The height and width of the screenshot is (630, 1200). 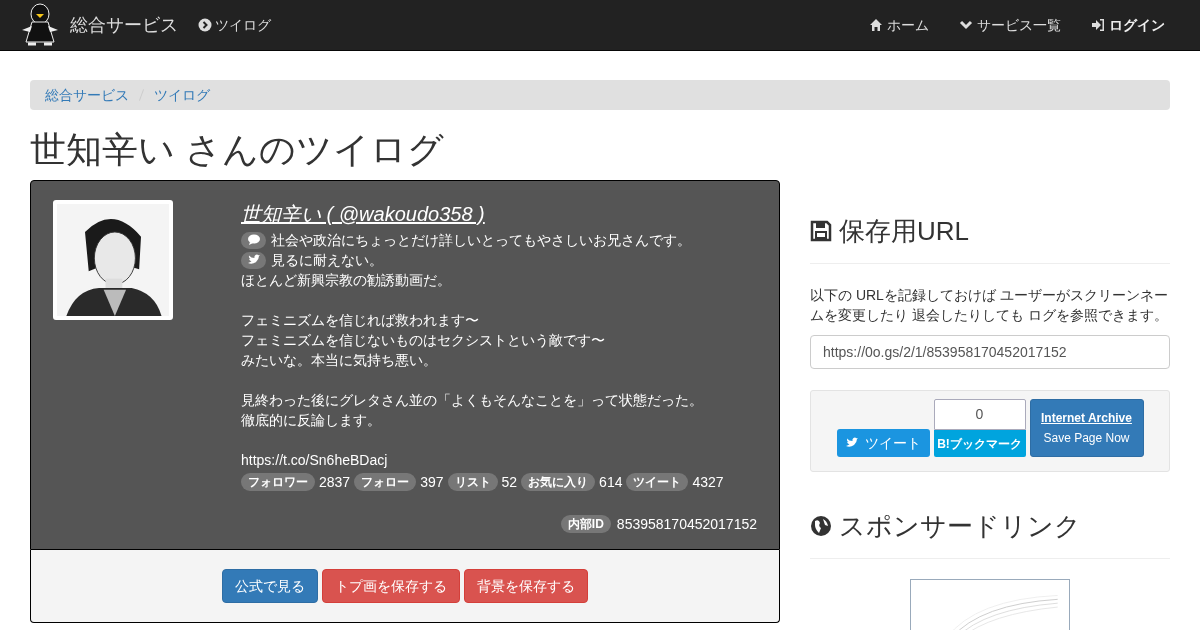 I want to click on brand-link: 総合サービス, so click(x=124, y=25).